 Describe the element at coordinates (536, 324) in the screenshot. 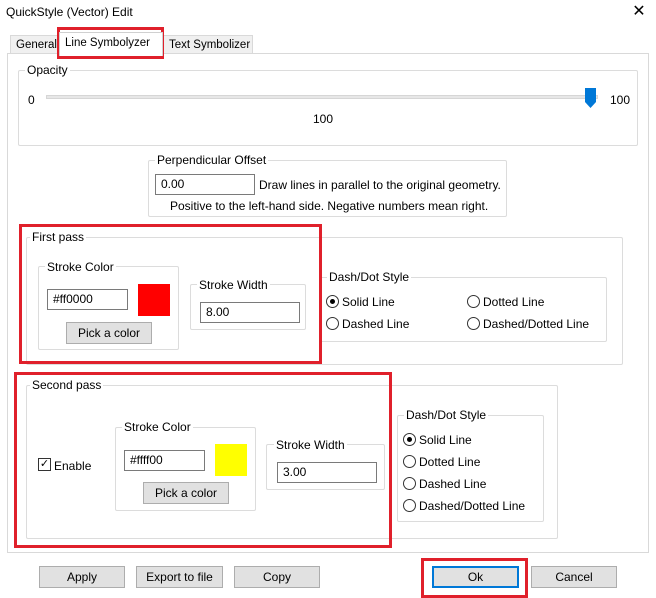

I see `first-radio-dashdot-label: Dashed/Dotted Line` at that location.